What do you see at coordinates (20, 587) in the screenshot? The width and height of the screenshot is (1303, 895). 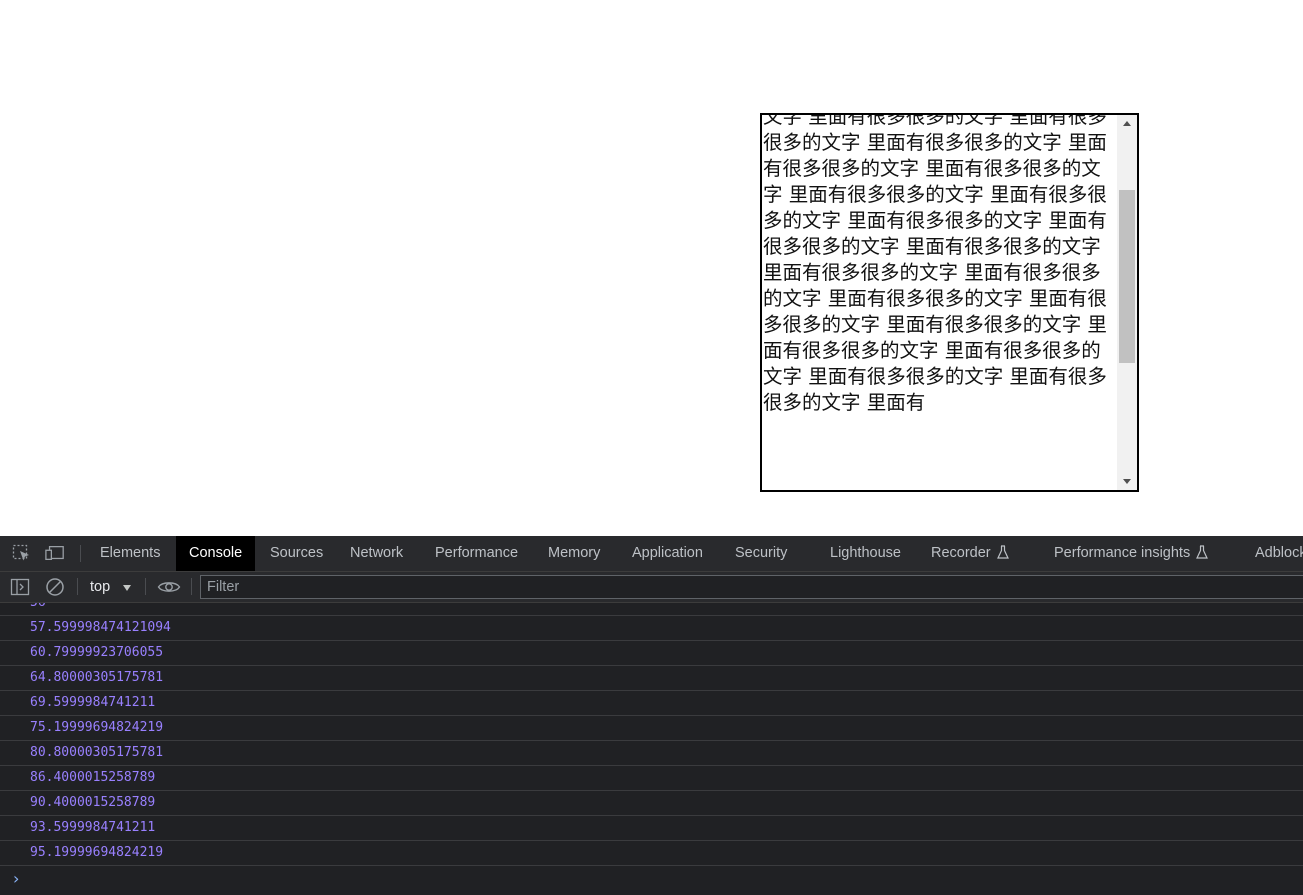 I see `show-sidebar-icon` at bounding box center [20, 587].